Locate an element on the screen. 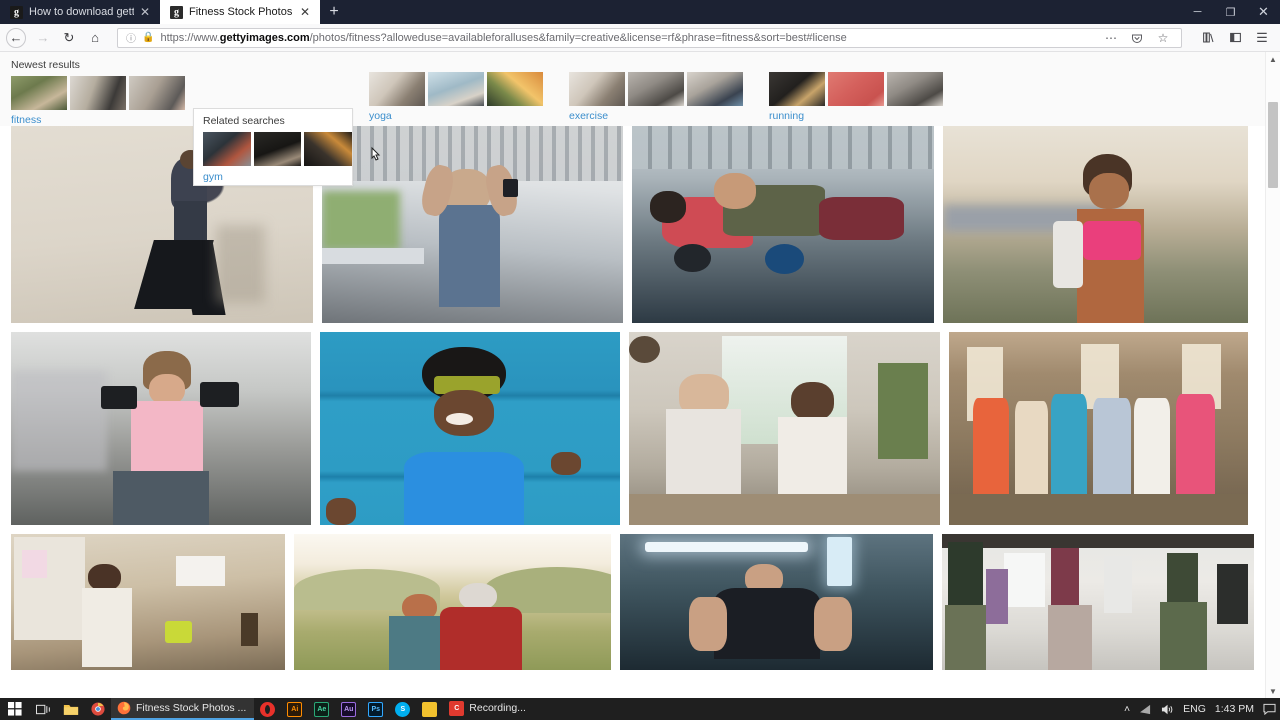  image-result-woman-water-bottle-sunset is located at coordinates (1095, 224).